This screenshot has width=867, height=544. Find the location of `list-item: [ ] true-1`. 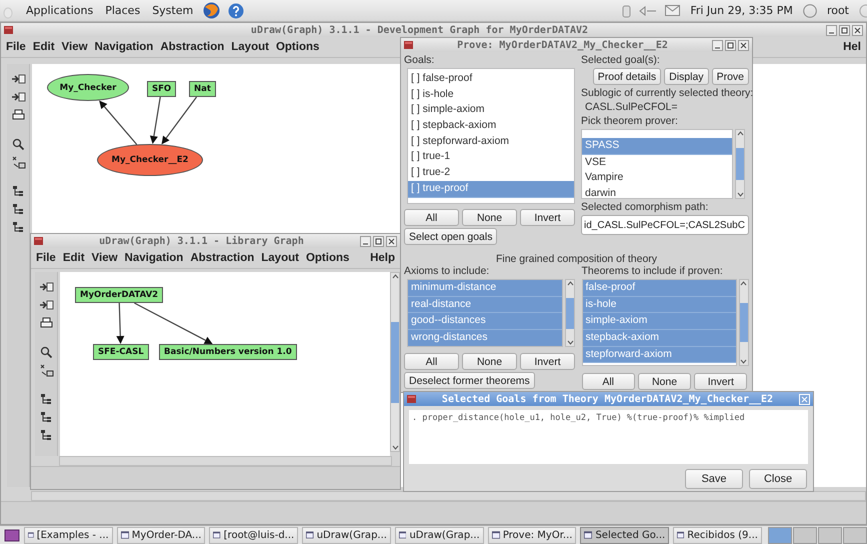

list-item: [ ] true-1 is located at coordinates (491, 157).